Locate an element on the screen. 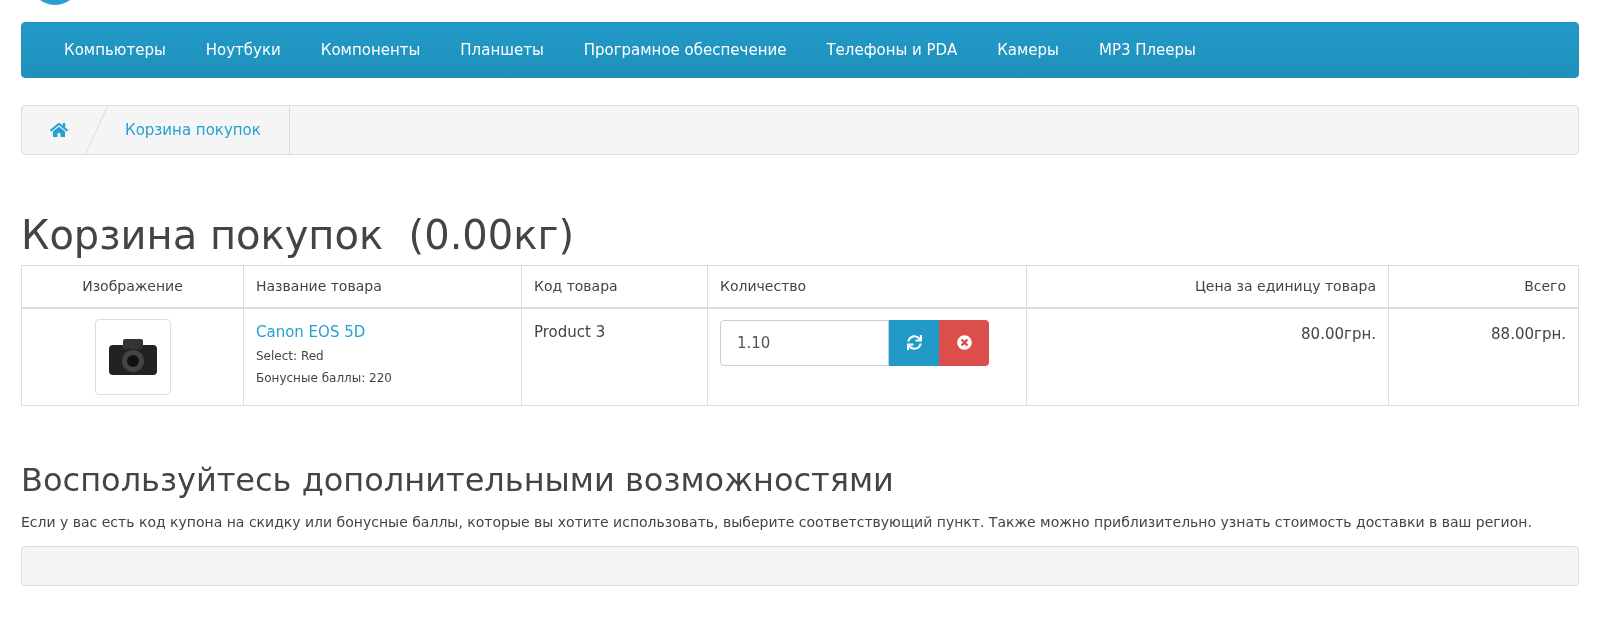 The width and height of the screenshot is (1600, 623). remove-button is located at coordinates (964, 342).